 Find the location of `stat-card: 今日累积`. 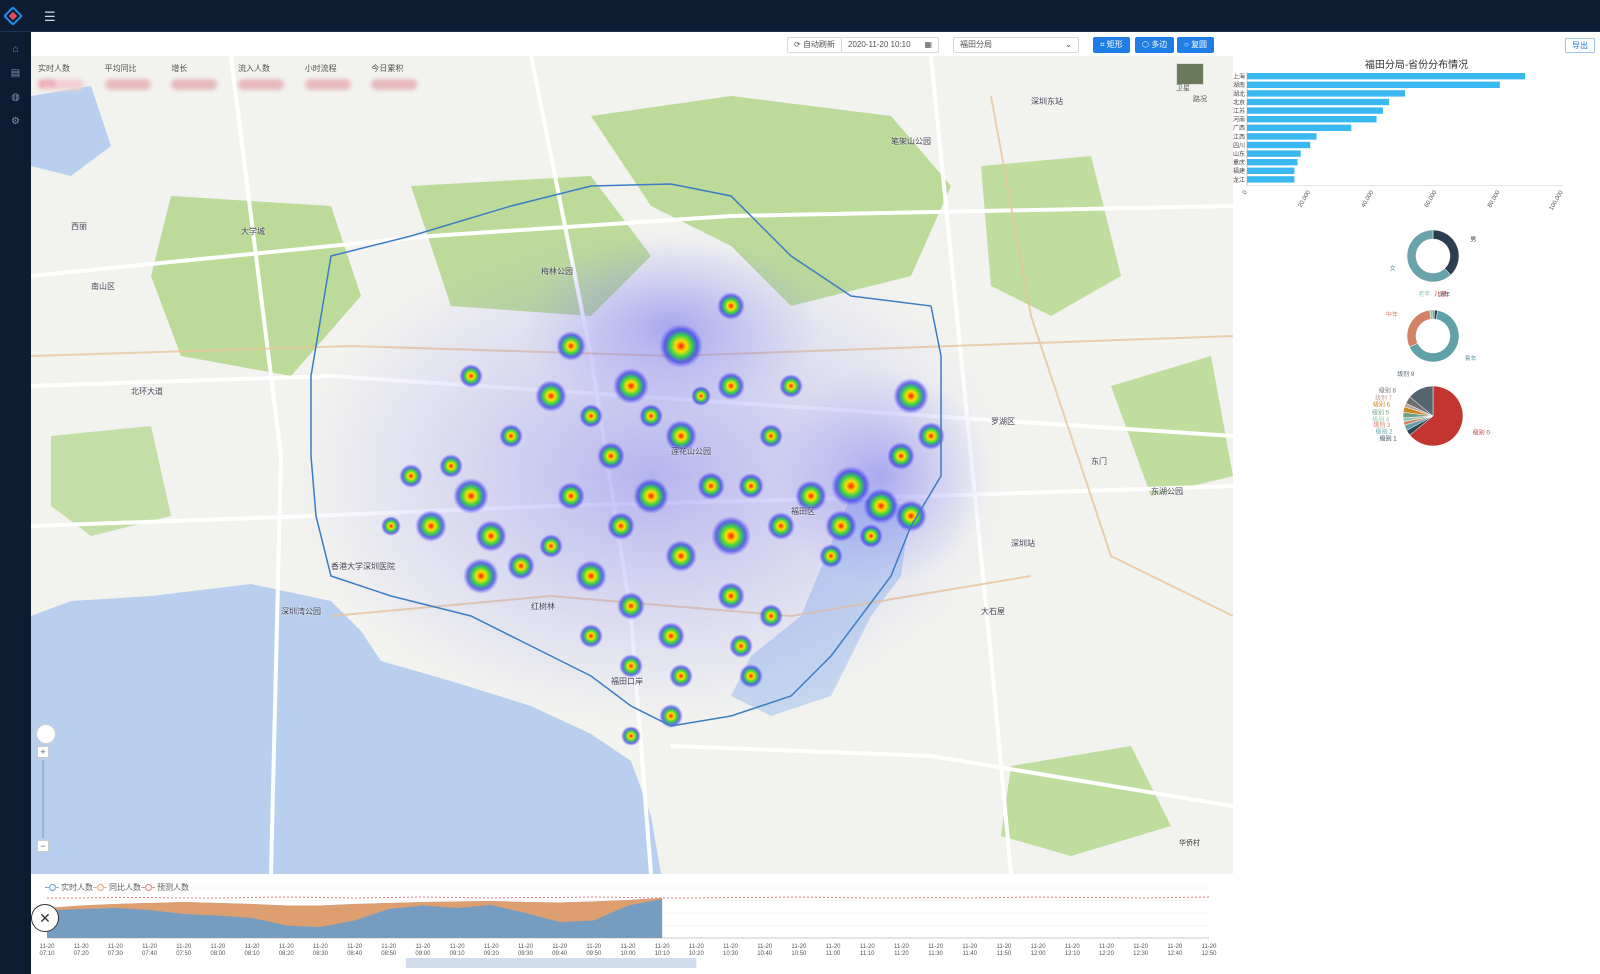

stat-card: 今日累积 is located at coordinates (400, 80).